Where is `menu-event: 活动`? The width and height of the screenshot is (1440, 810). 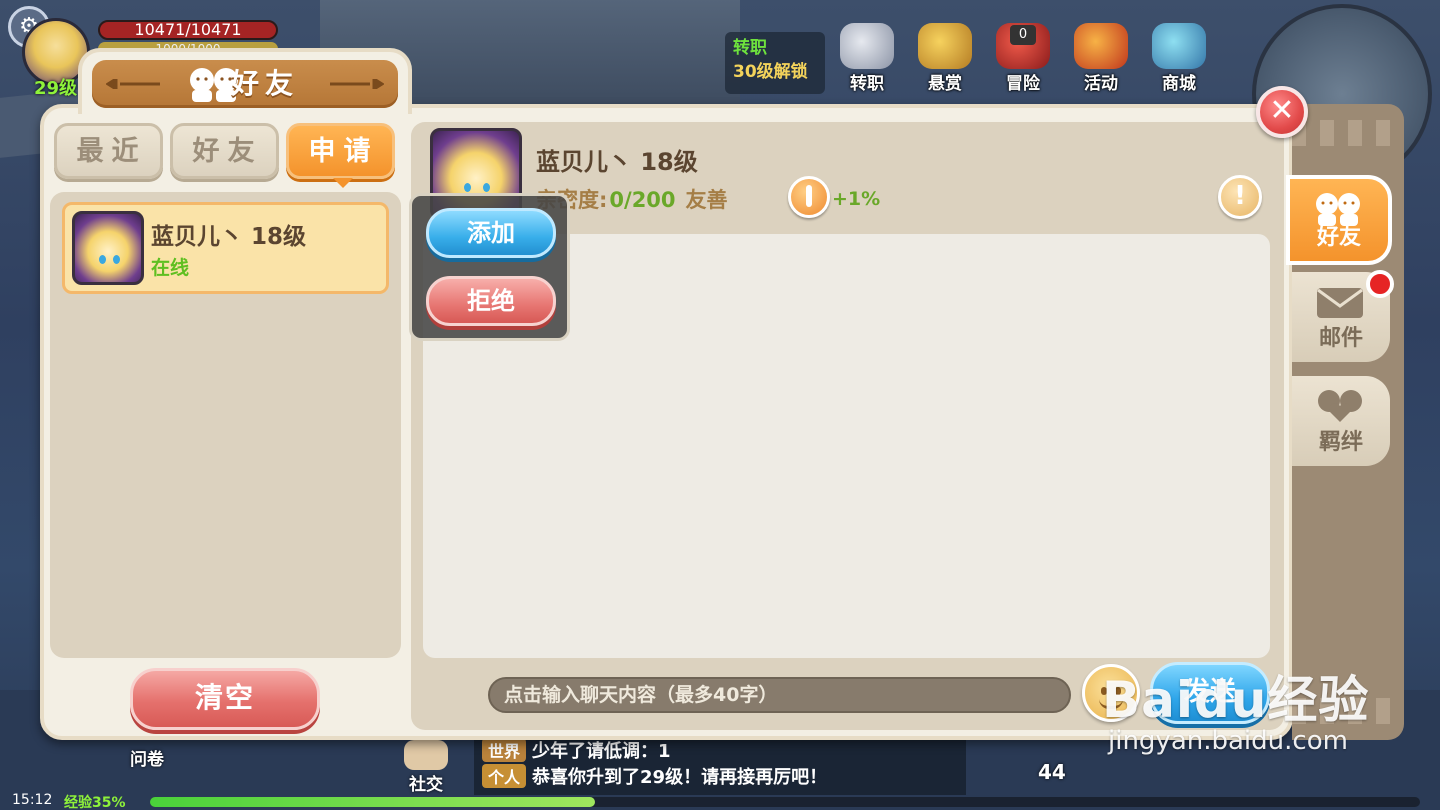
menu-event: 活动 is located at coordinates (1101, 58).